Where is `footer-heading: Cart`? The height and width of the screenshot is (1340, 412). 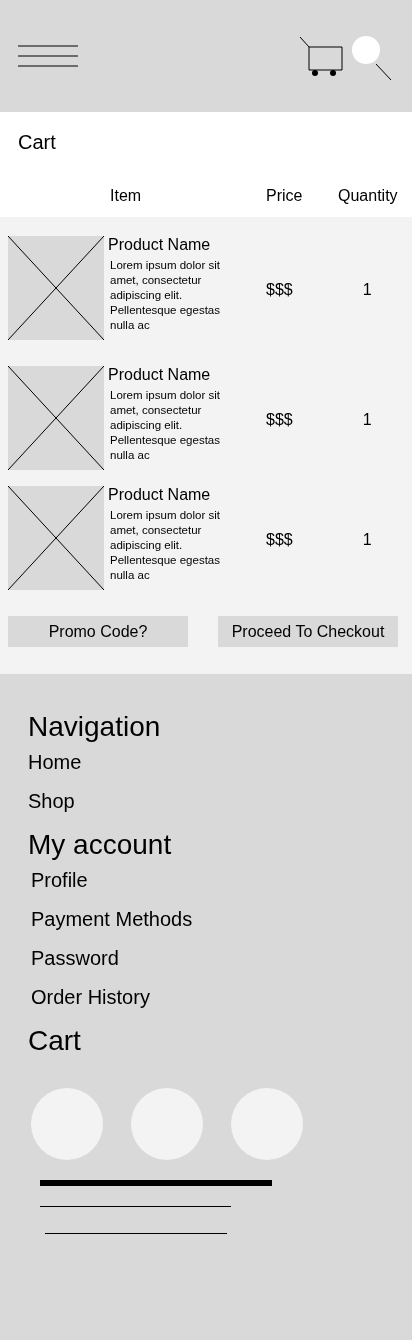
footer-heading: Cart is located at coordinates (54, 1041).